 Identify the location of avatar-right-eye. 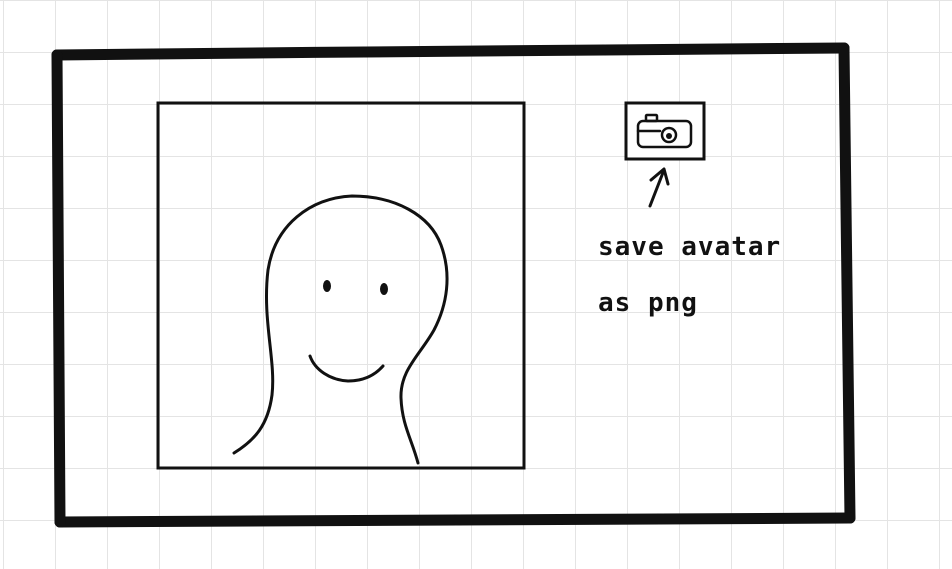
(384, 289).